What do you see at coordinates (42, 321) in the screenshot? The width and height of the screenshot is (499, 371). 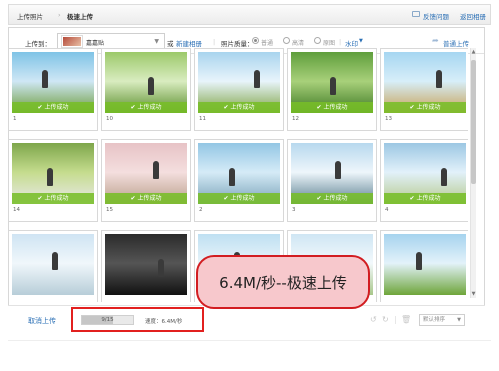 I see `cancel-upload-button: 取消上传` at bounding box center [42, 321].